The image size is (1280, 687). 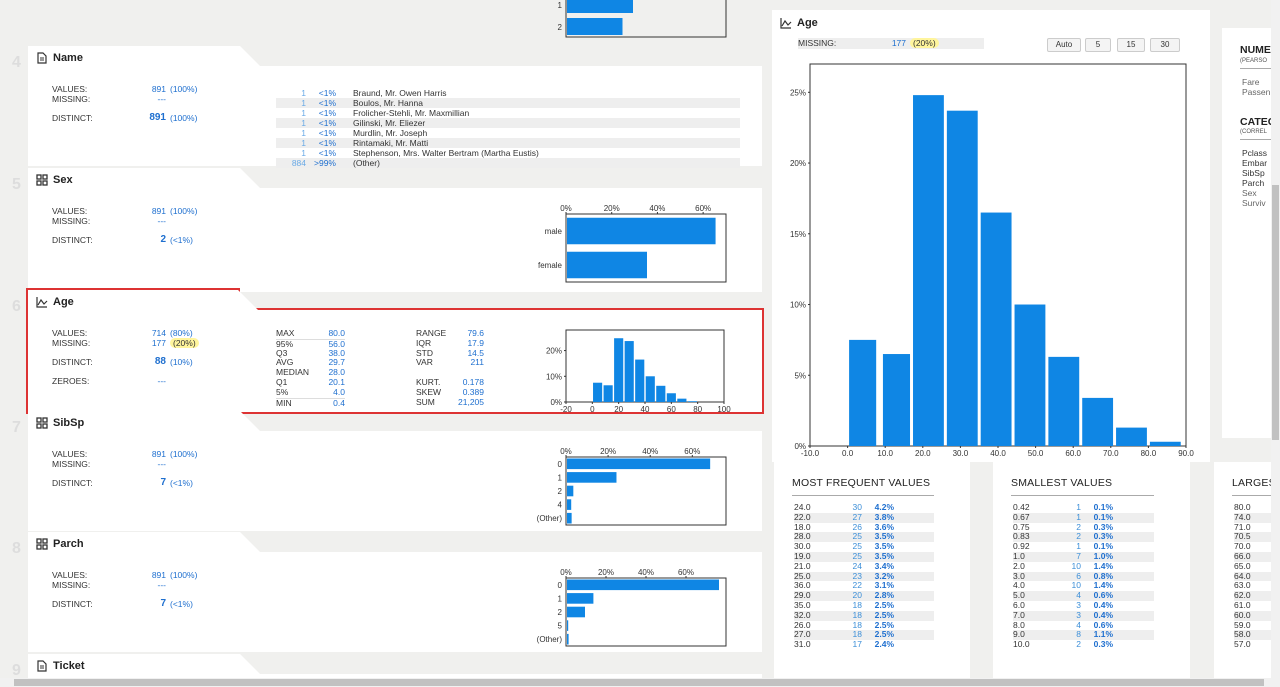 What do you see at coordinates (1149, 453) in the screenshot?
I see `x-tick-label: 80.0` at bounding box center [1149, 453].